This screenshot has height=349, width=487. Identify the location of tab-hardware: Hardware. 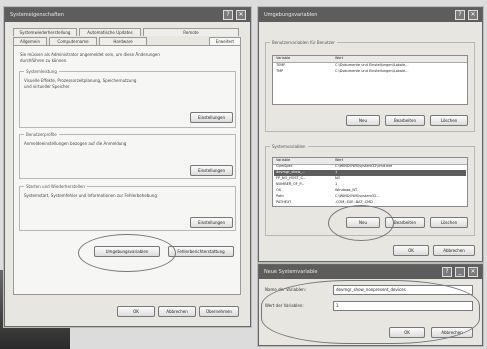
(123, 41).